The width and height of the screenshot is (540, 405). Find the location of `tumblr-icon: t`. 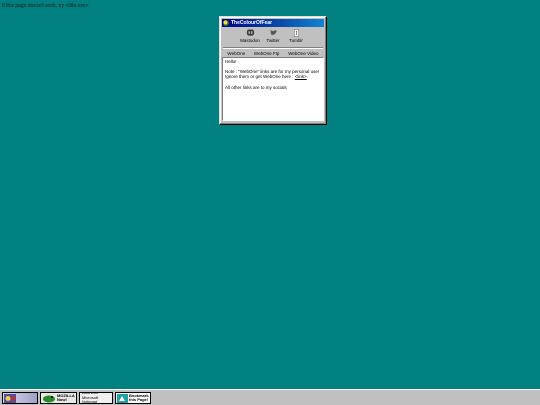

tumblr-icon: t is located at coordinates (296, 33).